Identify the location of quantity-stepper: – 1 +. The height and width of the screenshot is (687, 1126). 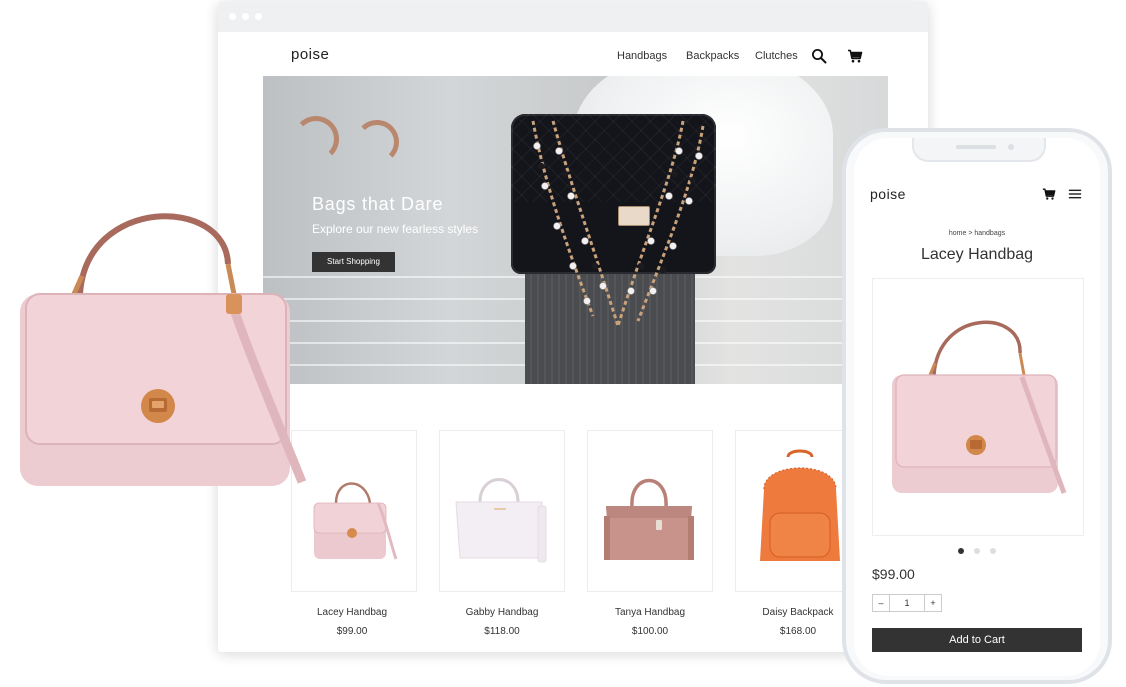
(907, 603).